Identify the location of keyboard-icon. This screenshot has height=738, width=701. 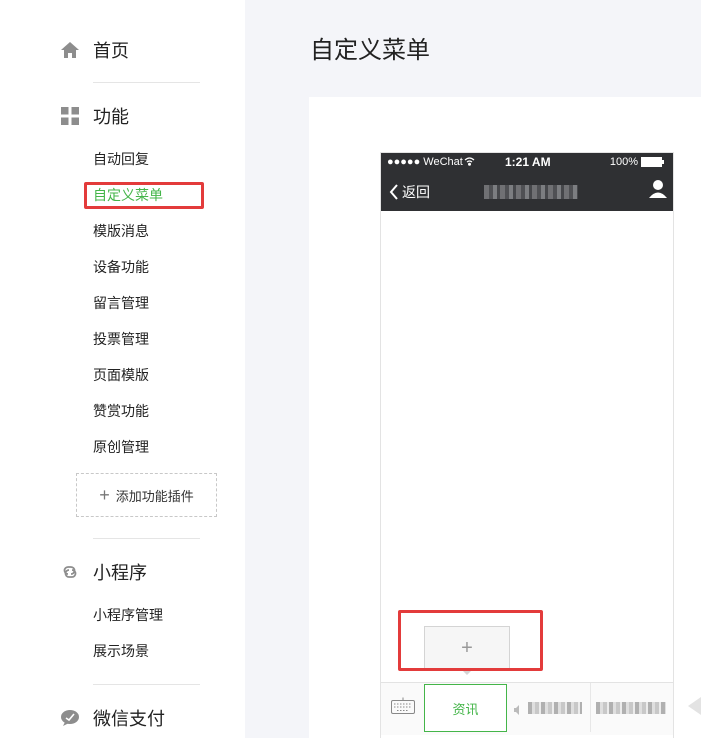
(403, 708).